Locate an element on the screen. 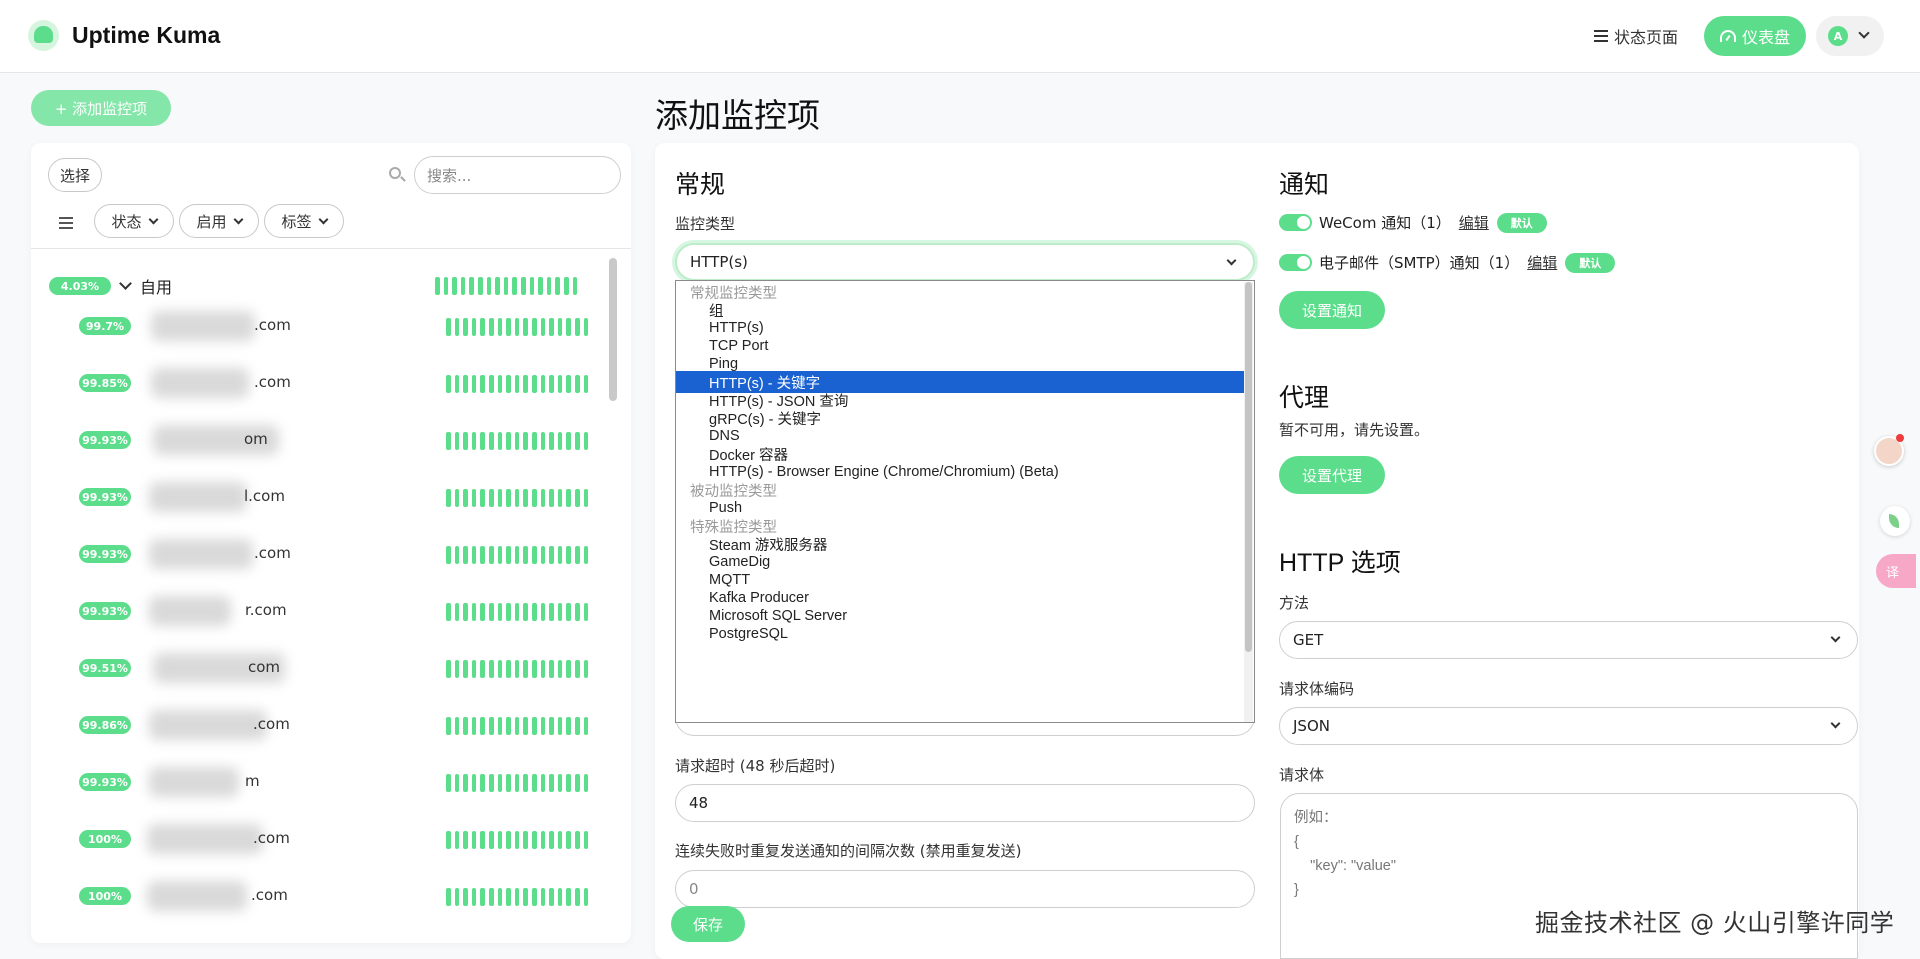 This screenshot has height=959, width=1920. method-select: GET is located at coordinates (1568, 640).